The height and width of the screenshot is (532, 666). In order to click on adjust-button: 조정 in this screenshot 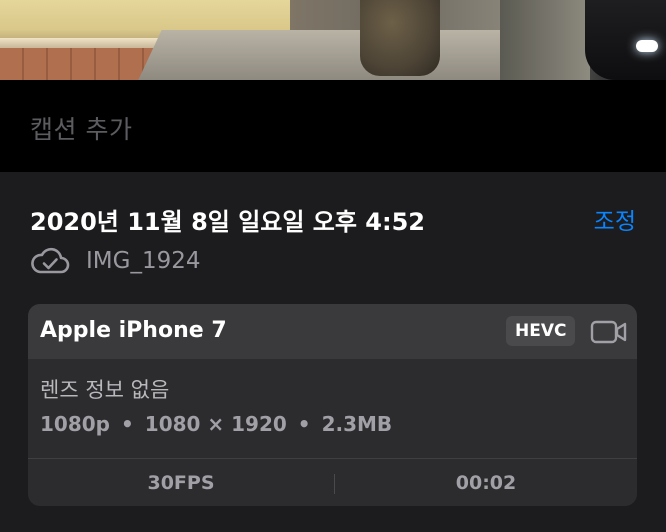, I will do `click(615, 219)`.